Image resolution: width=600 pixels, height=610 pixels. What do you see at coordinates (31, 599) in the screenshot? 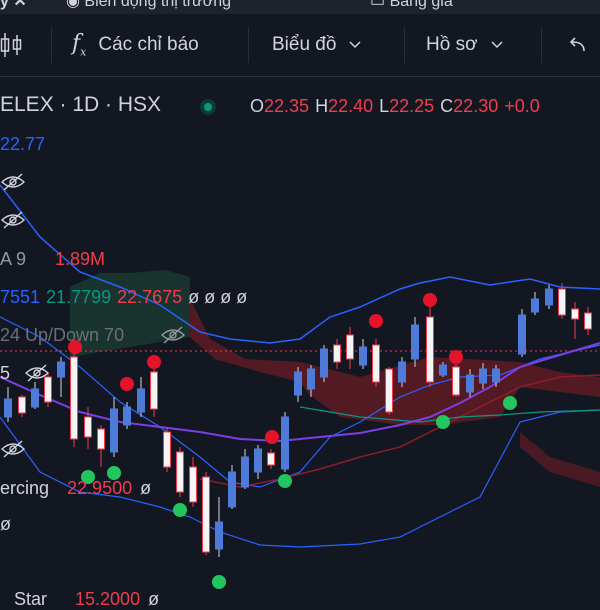
I see `star-label: Star` at bounding box center [31, 599].